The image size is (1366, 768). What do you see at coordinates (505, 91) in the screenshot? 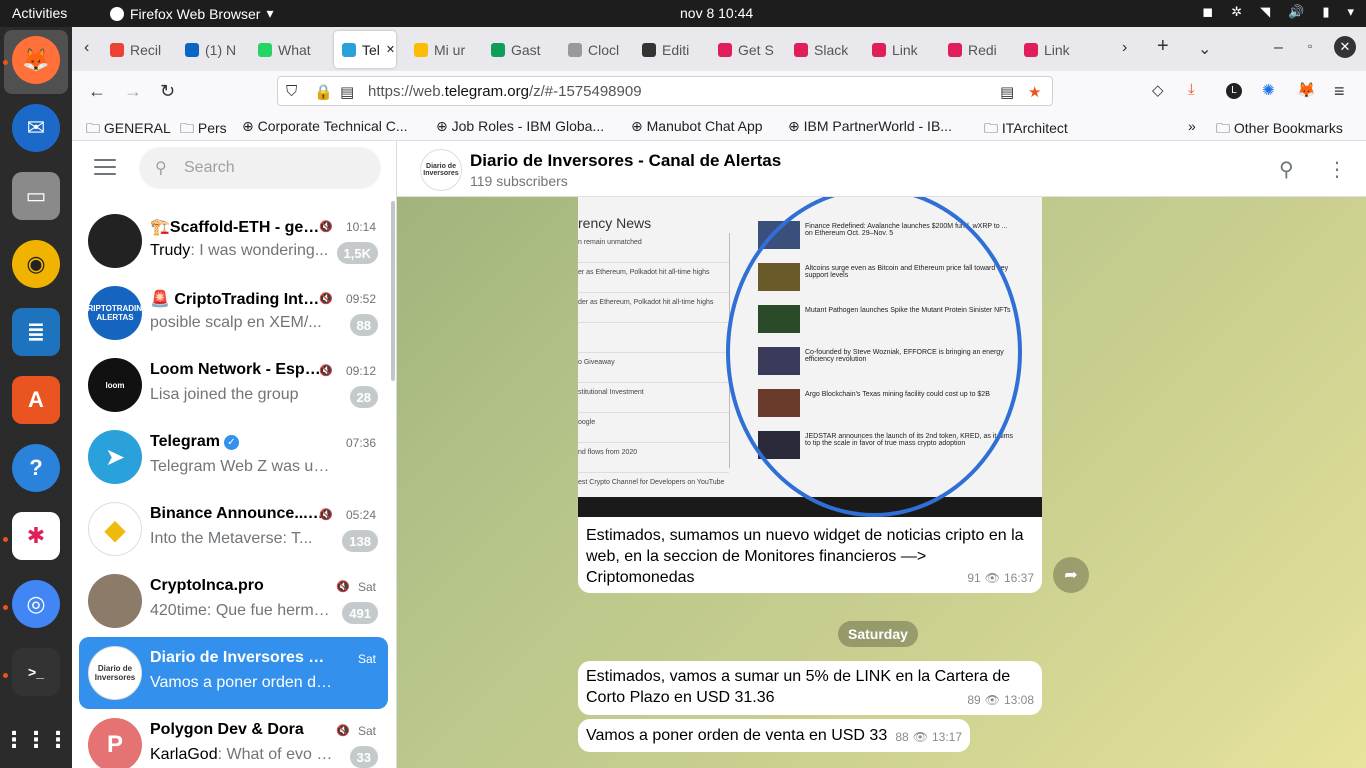
I see `url-text: https://web.telegram.org/z/#-1575498909` at bounding box center [505, 91].